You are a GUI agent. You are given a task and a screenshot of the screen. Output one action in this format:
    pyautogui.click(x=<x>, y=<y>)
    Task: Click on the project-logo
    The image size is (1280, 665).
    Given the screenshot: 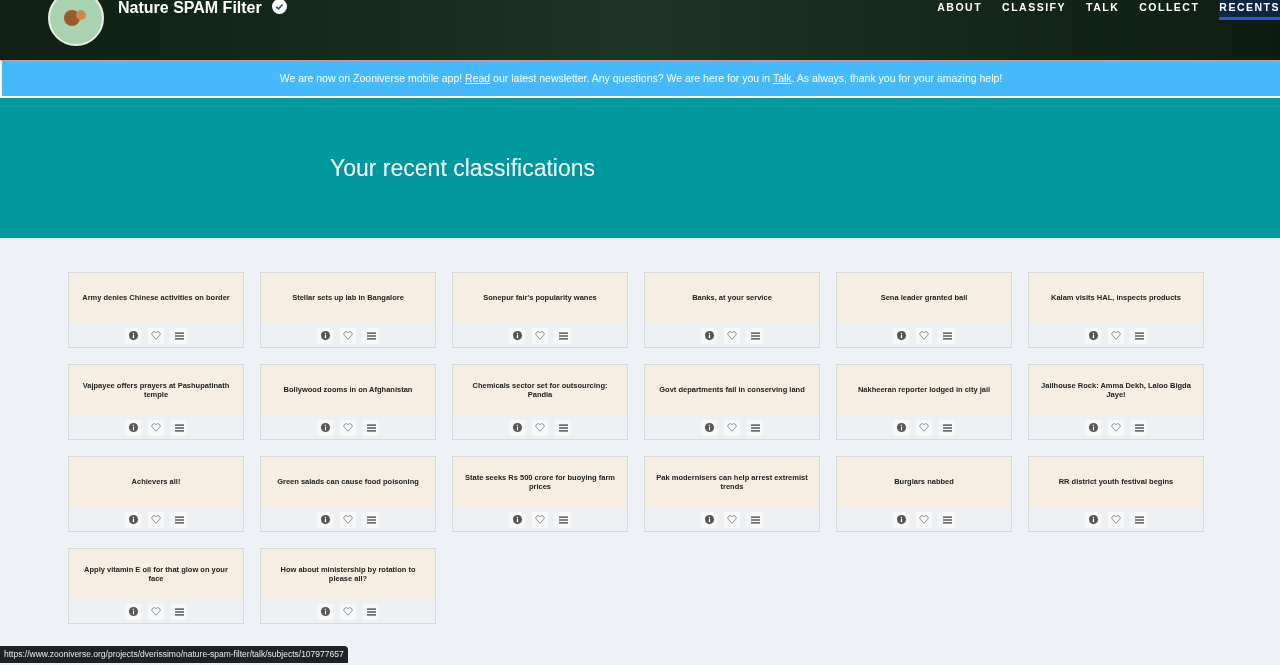 What is the action you would take?
    pyautogui.click(x=76, y=23)
    